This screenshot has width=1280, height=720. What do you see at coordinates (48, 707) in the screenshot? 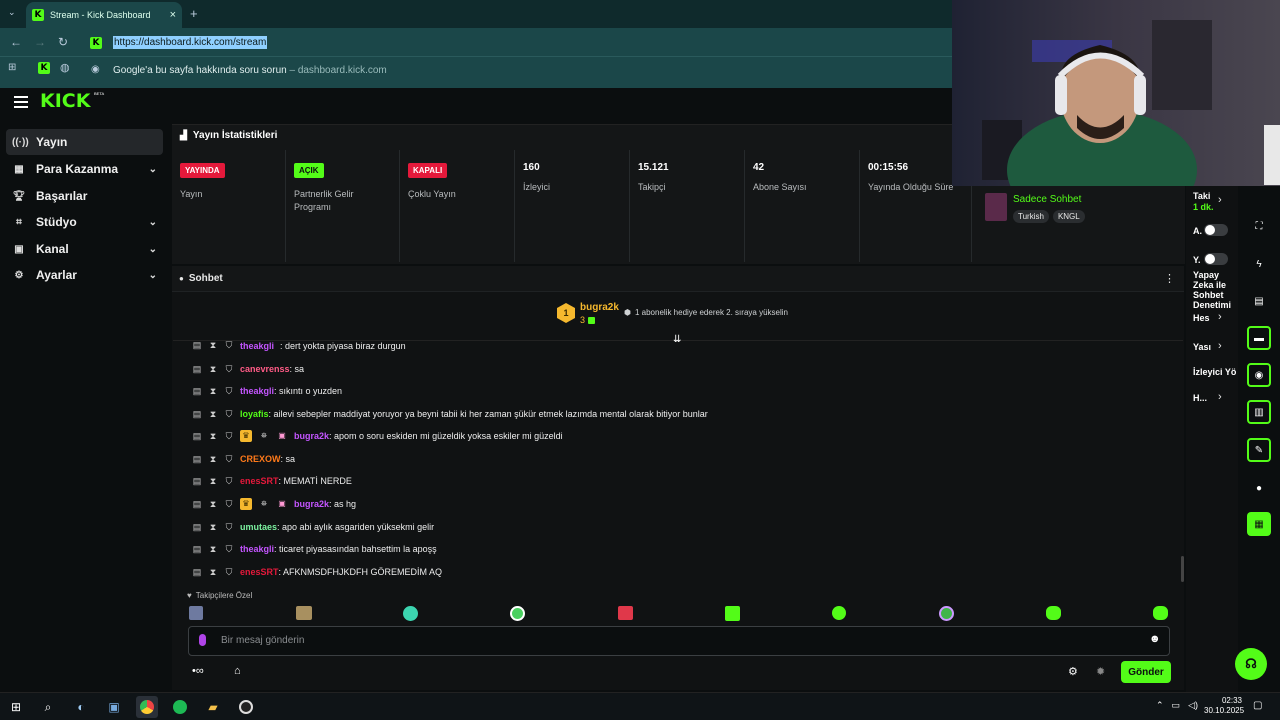
I see `search-icon: ⌕` at bounding box center [48, 707].